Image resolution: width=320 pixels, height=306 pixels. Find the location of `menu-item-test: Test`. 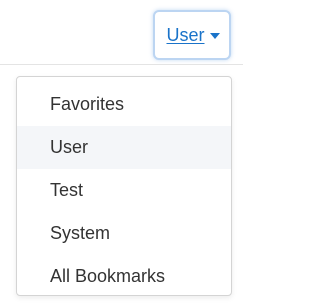

menu-item-test: Test is located at coordinates (124, 190).